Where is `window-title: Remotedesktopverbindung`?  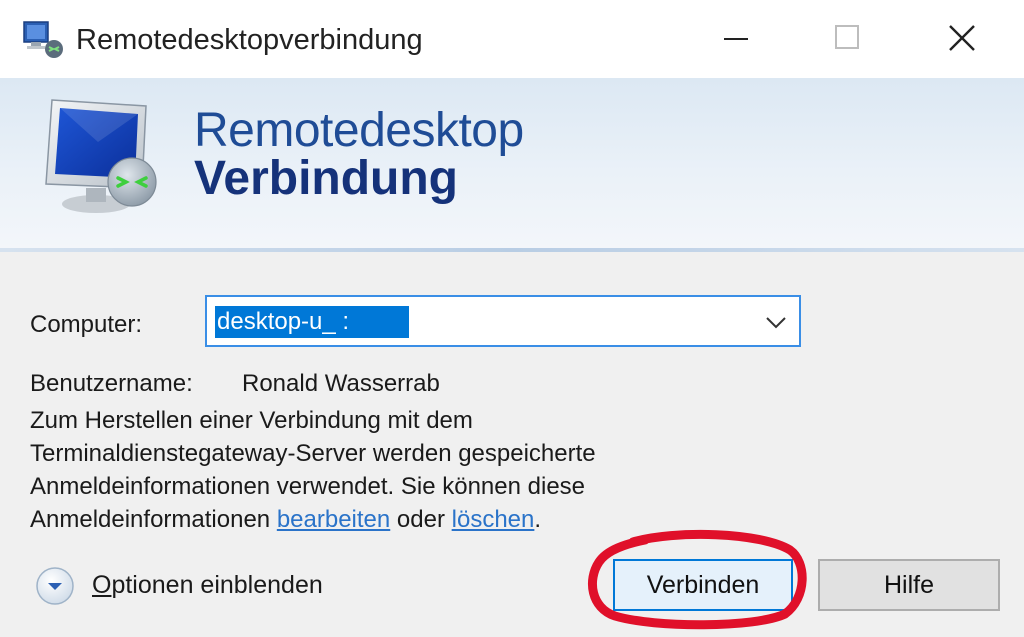
window-title: Remotedesktopverbindung is located at coordinates (249, 40).